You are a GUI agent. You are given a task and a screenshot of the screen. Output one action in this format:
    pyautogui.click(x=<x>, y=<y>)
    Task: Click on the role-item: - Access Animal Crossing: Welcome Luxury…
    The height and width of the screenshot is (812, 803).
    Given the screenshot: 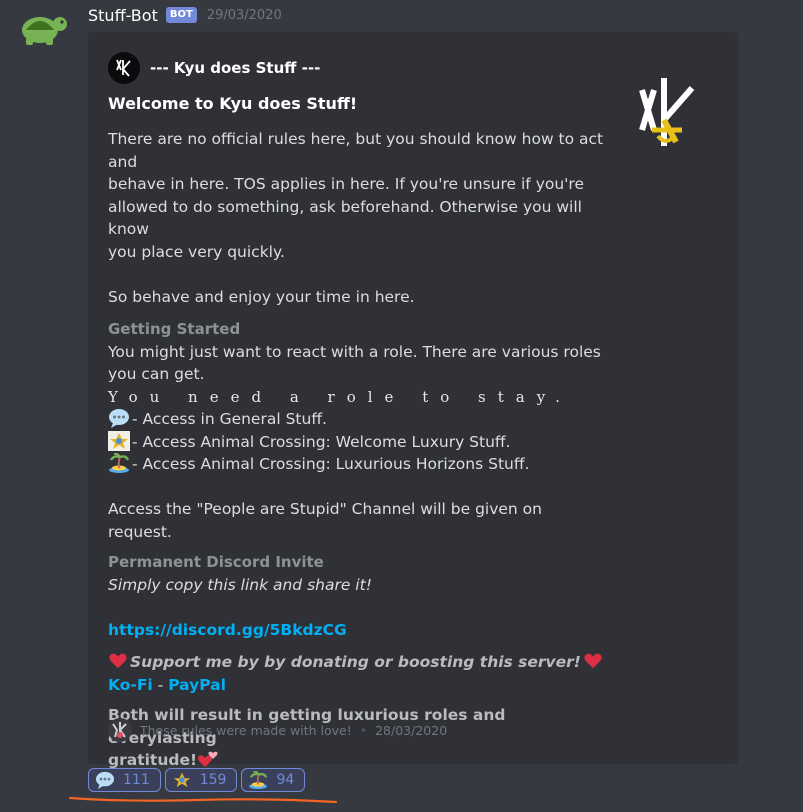 What is the action you would take?
    pyautogui.click(x=358, y=442)
    